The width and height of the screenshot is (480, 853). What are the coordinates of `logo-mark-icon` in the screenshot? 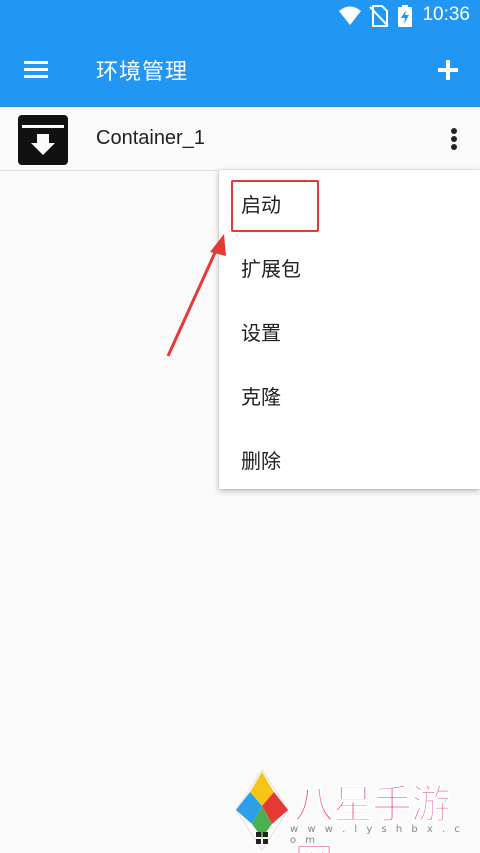 It's located at (262, 809).